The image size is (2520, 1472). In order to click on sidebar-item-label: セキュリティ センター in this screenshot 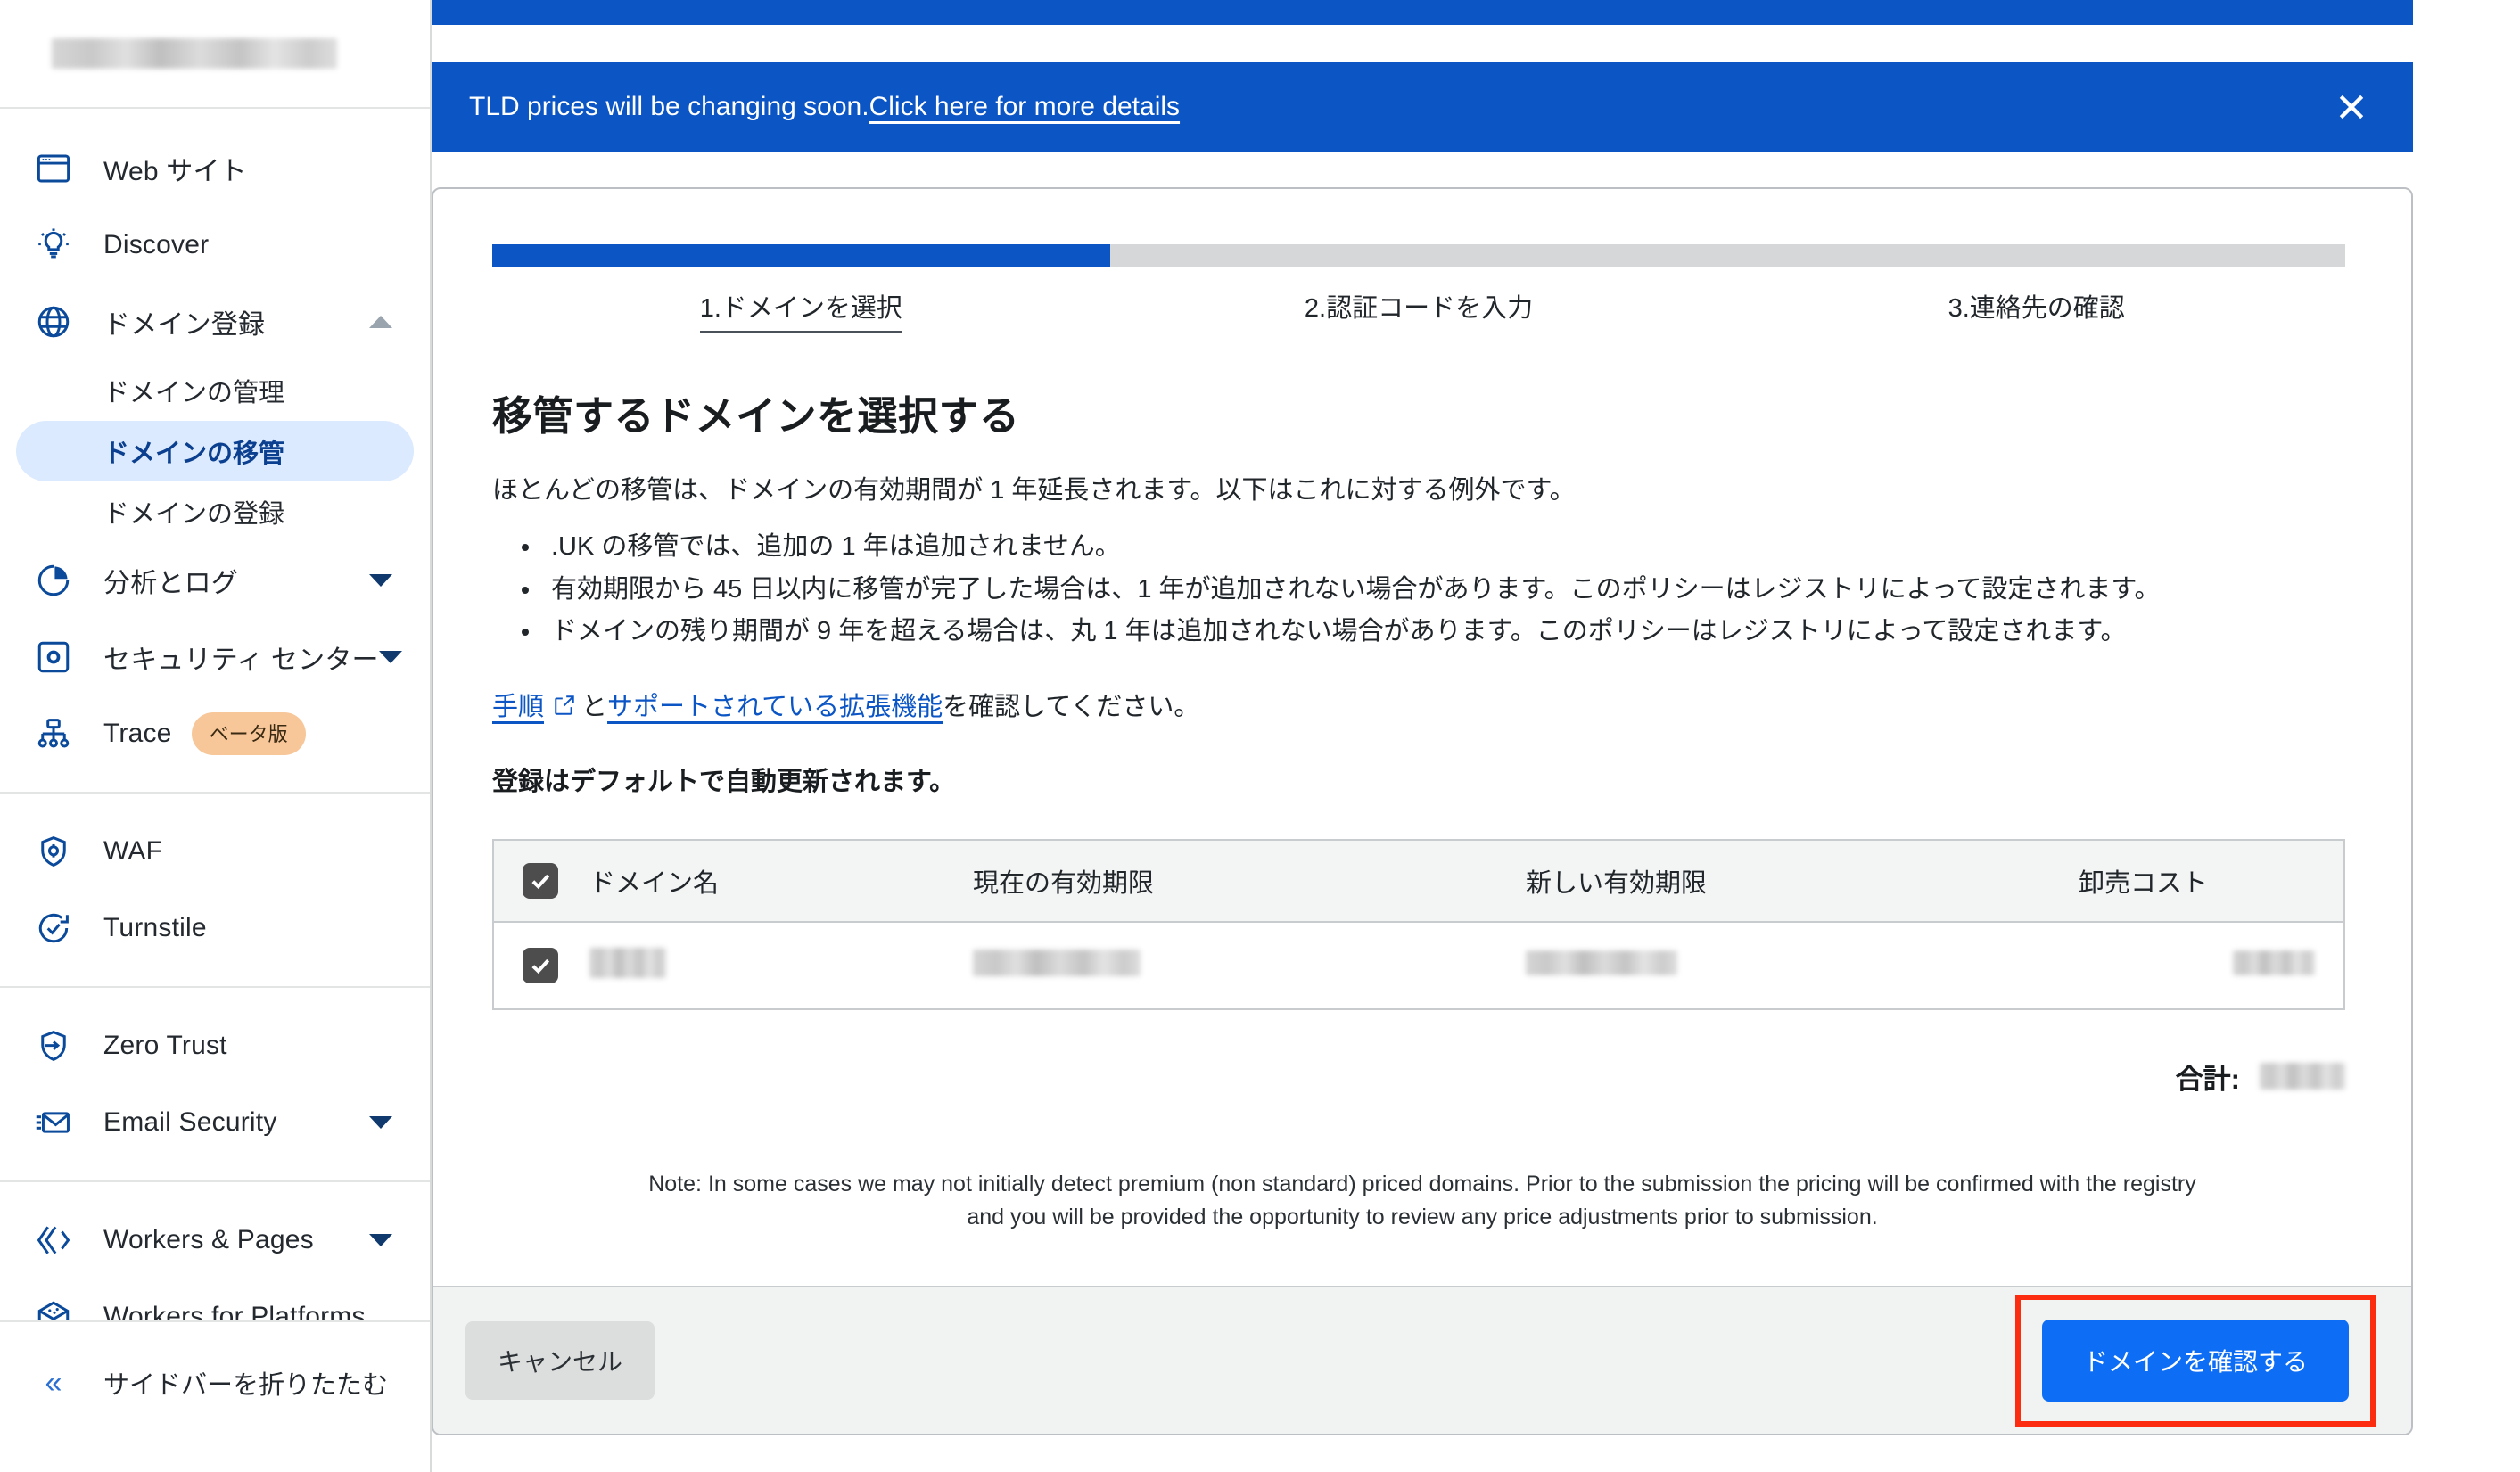, I will do `click(241, 660)`.